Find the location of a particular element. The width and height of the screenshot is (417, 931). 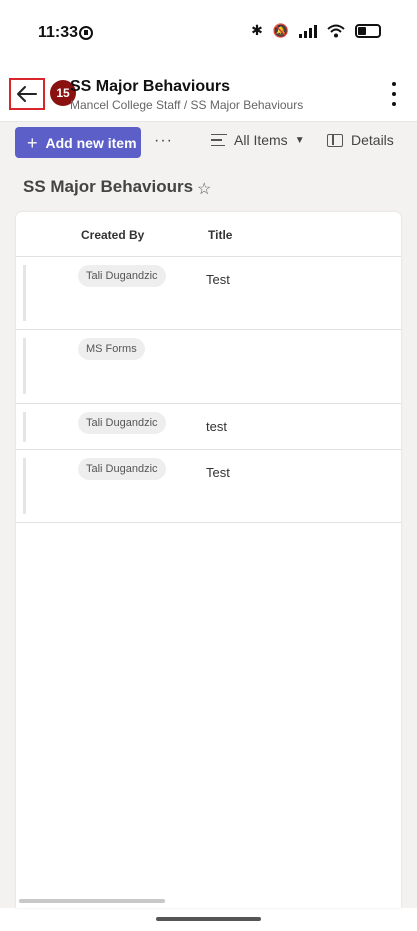

page-title: SS Major Behaviours is located at coordinates (150, 86).